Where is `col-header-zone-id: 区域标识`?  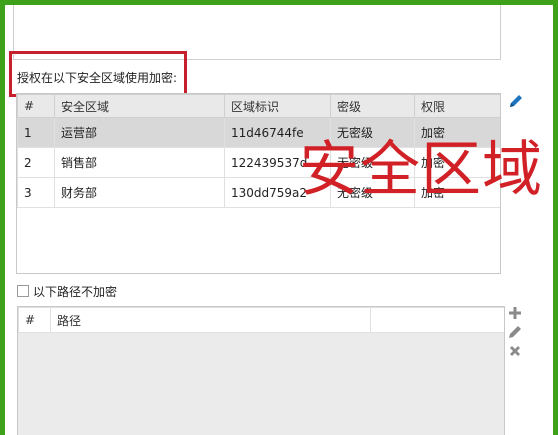 col-header-zone-id: 区域标识 is located at coordinates (277, 106).